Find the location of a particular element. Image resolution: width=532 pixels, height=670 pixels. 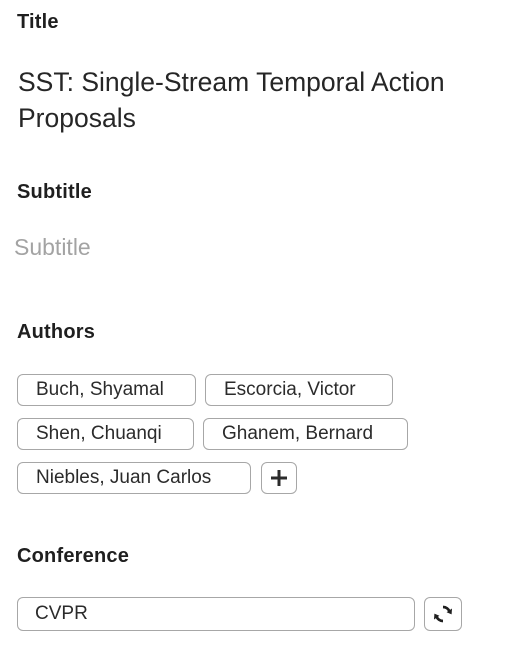

add-author-button is located at coordinates (279, 478).